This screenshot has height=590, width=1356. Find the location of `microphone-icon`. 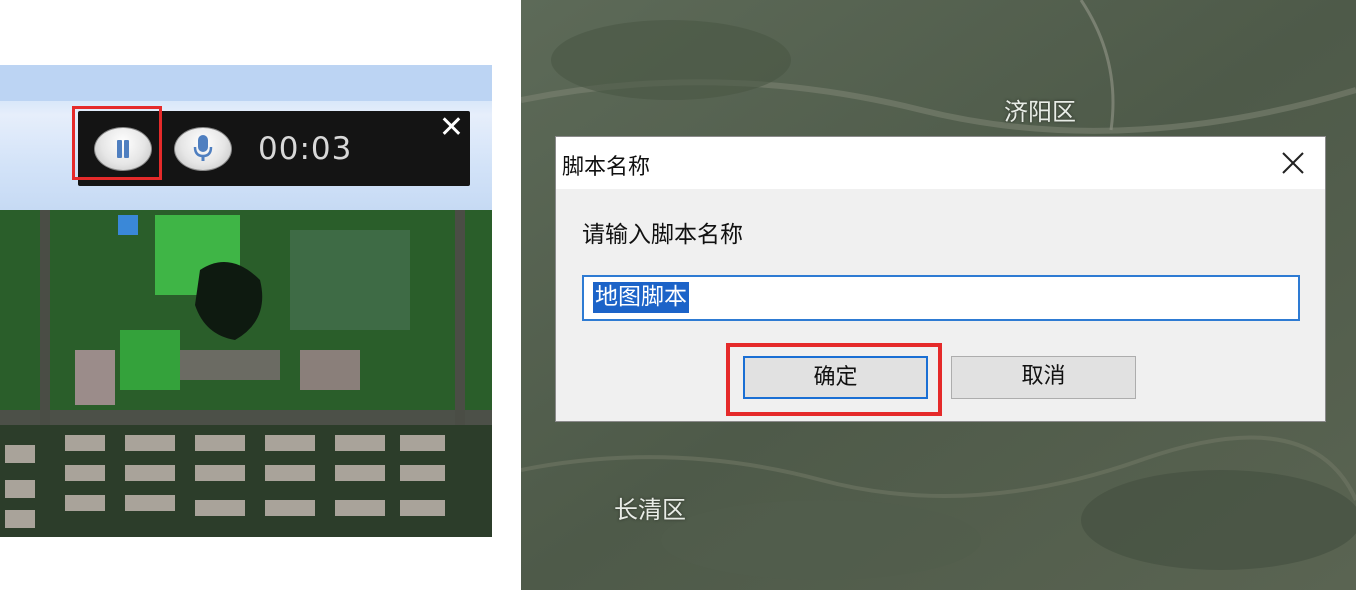

microphone-icon is located at coordinates (203, 148).